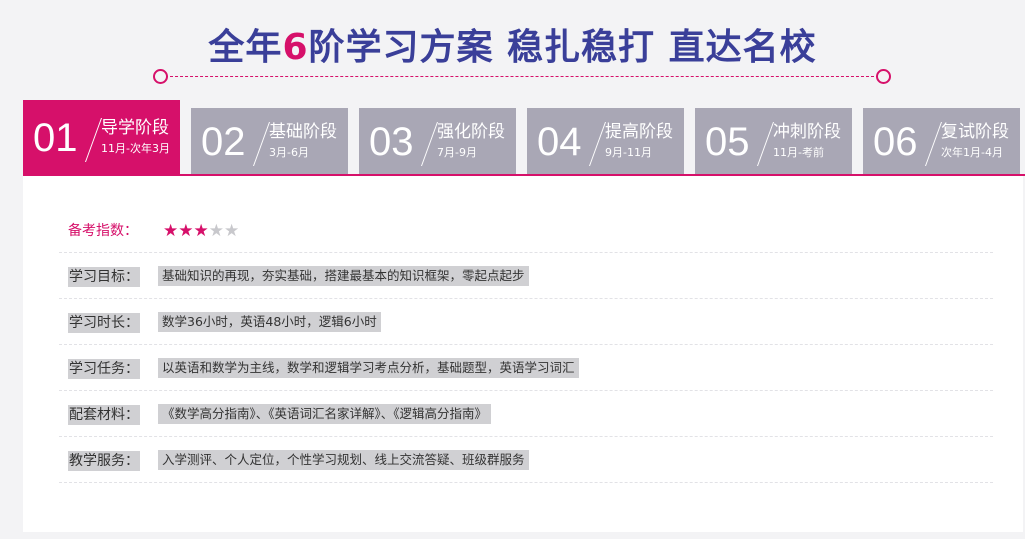  I want to click on info-row: 学习目标： 基础知识的再现，夯实基础，搭建最基本的知识框架，零起点起步, so click(298, 277).